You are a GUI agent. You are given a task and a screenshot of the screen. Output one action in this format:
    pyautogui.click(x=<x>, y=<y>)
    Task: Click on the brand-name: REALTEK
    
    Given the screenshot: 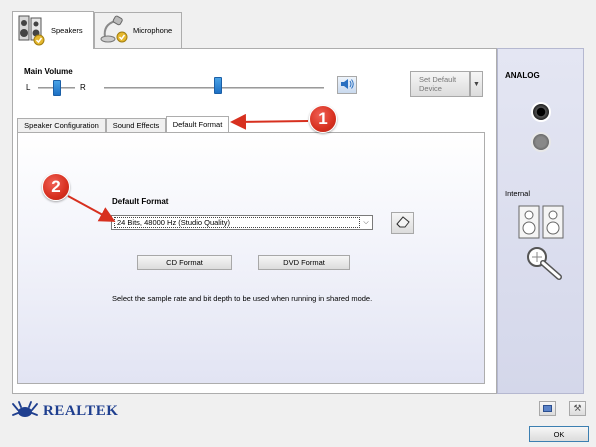 What is the action you would take?
    pyautogui.click(x=81, y=410)
    